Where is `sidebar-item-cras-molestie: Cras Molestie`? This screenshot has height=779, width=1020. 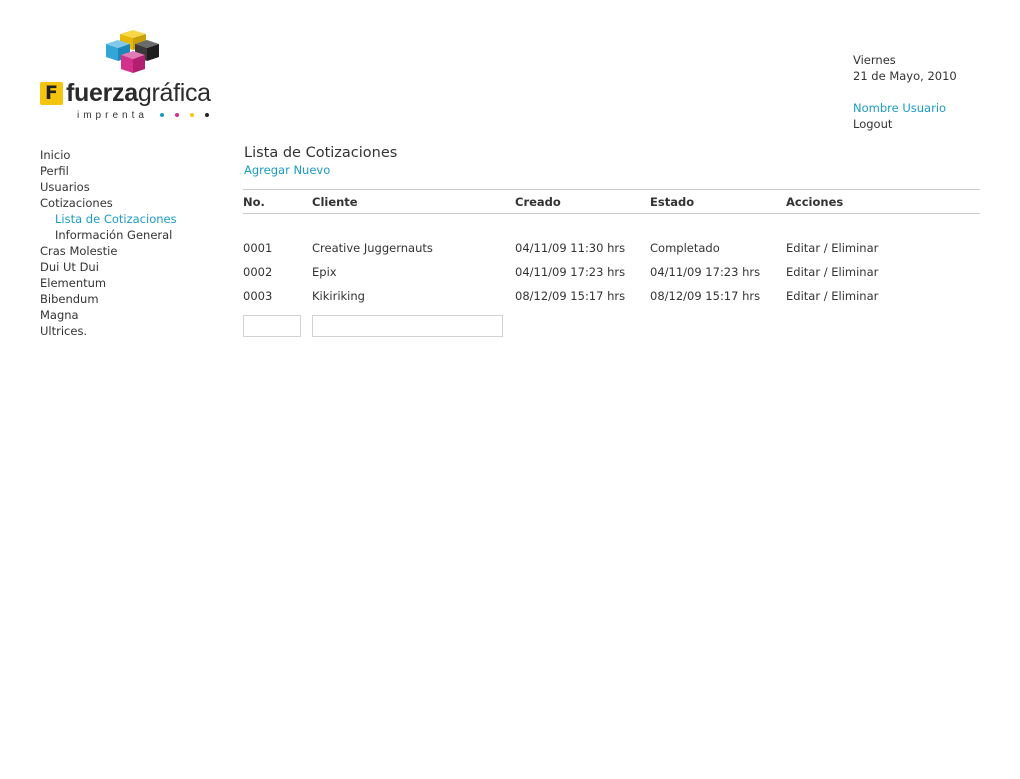
sidebar-item-cras-molestie: Cras Molestie is located at coordinates (108, 251).